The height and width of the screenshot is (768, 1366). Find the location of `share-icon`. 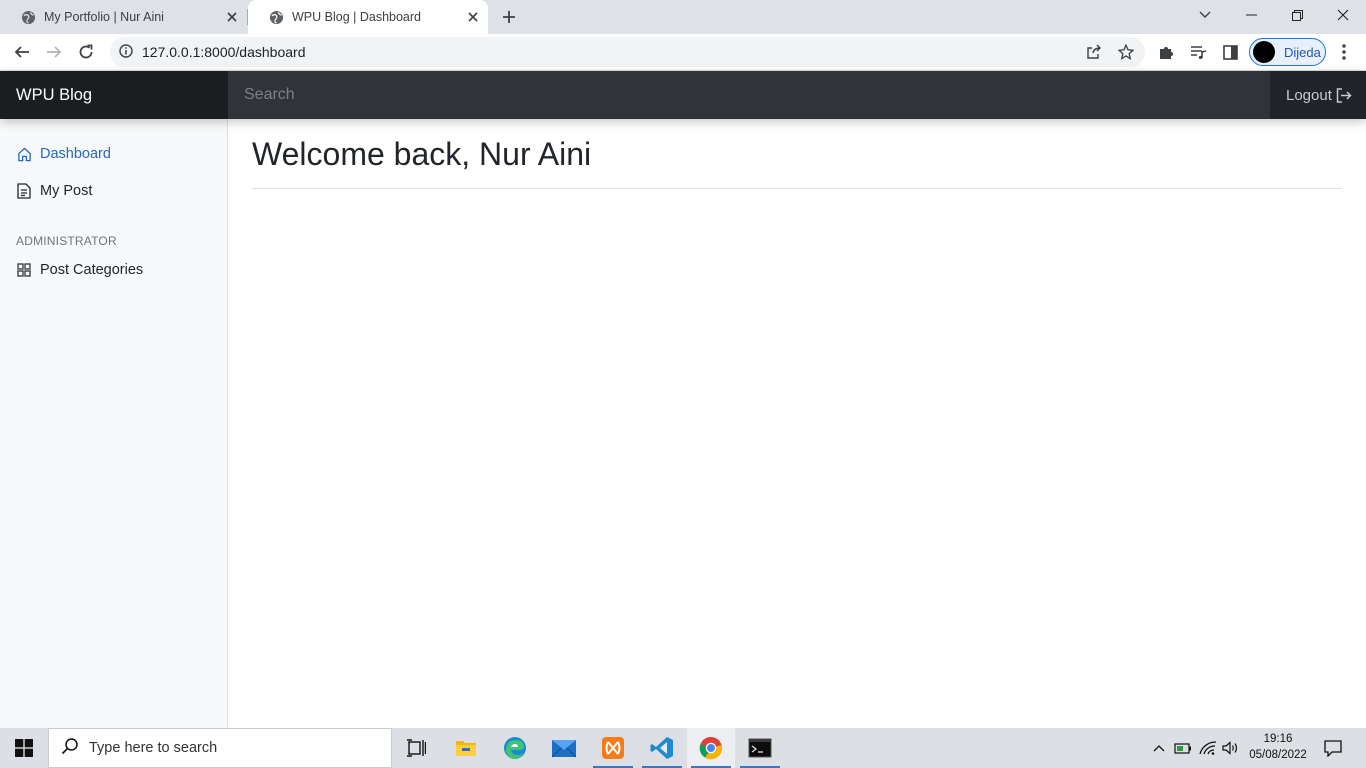

share-icon is located at coordinates (1094, 52).